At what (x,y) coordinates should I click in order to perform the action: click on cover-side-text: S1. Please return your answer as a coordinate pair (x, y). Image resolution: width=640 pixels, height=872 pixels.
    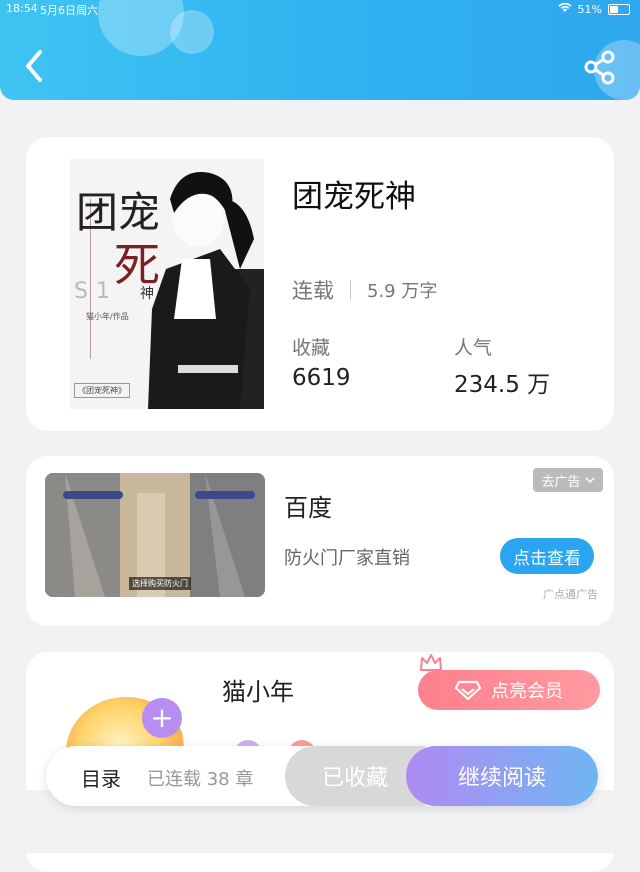
    Looking at the image, I should click on (96, 291).